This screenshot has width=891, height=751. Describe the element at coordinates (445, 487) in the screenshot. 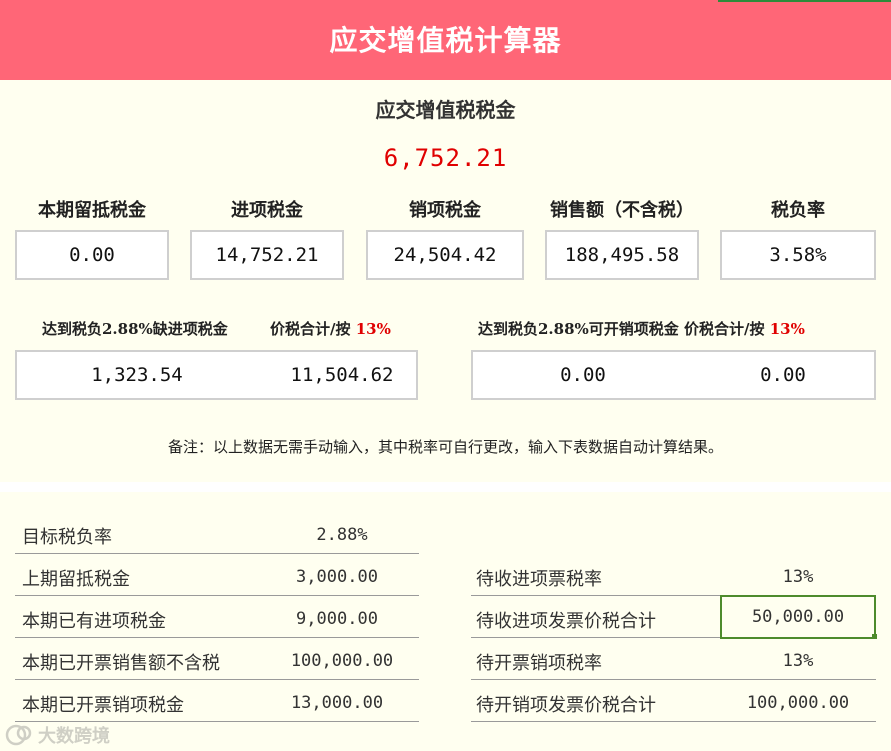

I see `panel-divider` at that location.